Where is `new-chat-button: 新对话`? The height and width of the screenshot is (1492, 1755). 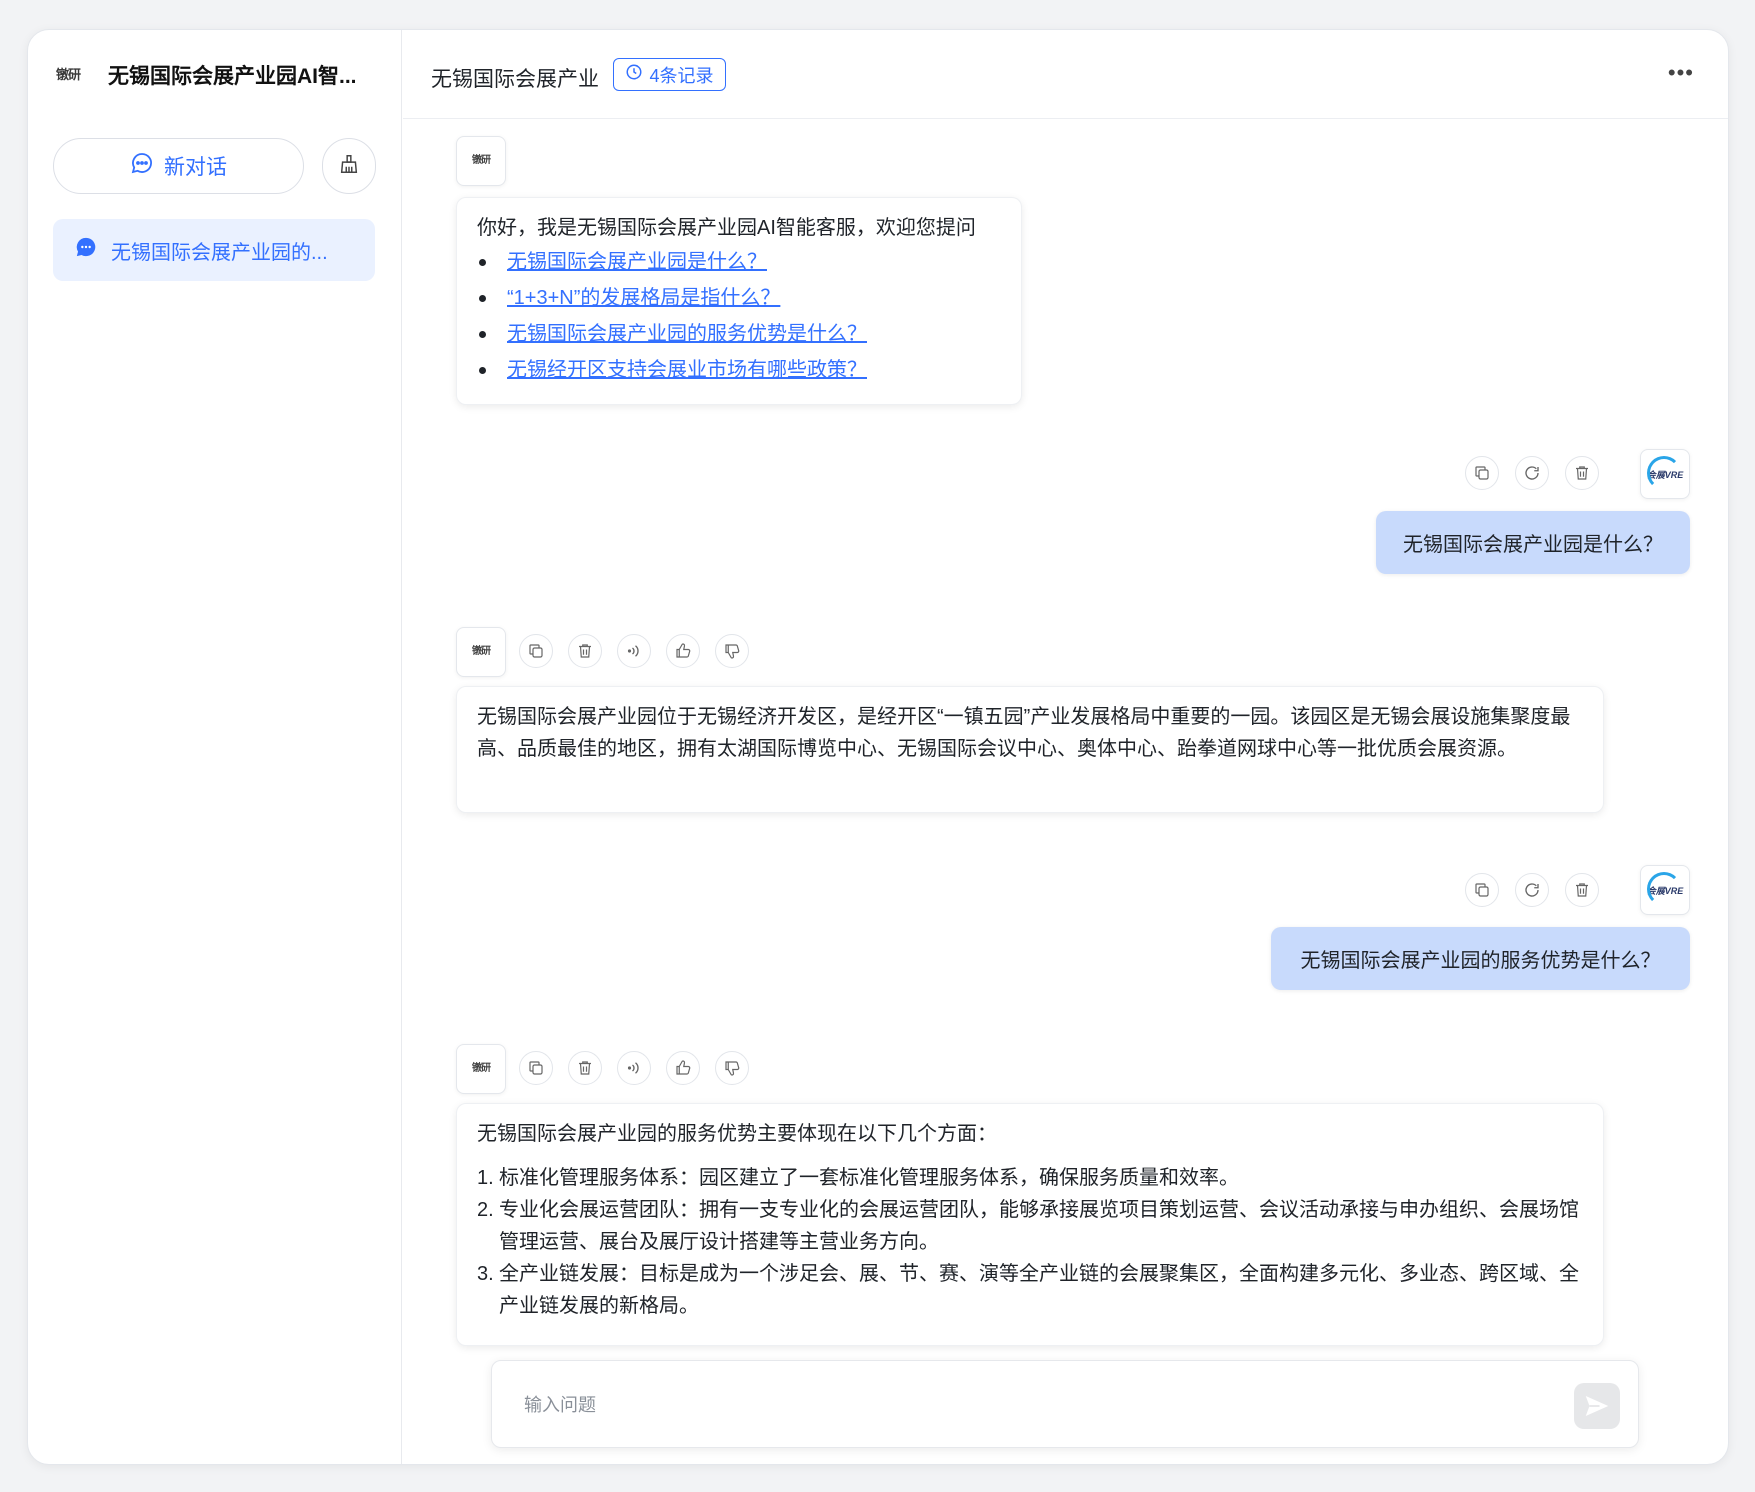 new-chat-button: 新对话 is located at coordinates (178, 166).